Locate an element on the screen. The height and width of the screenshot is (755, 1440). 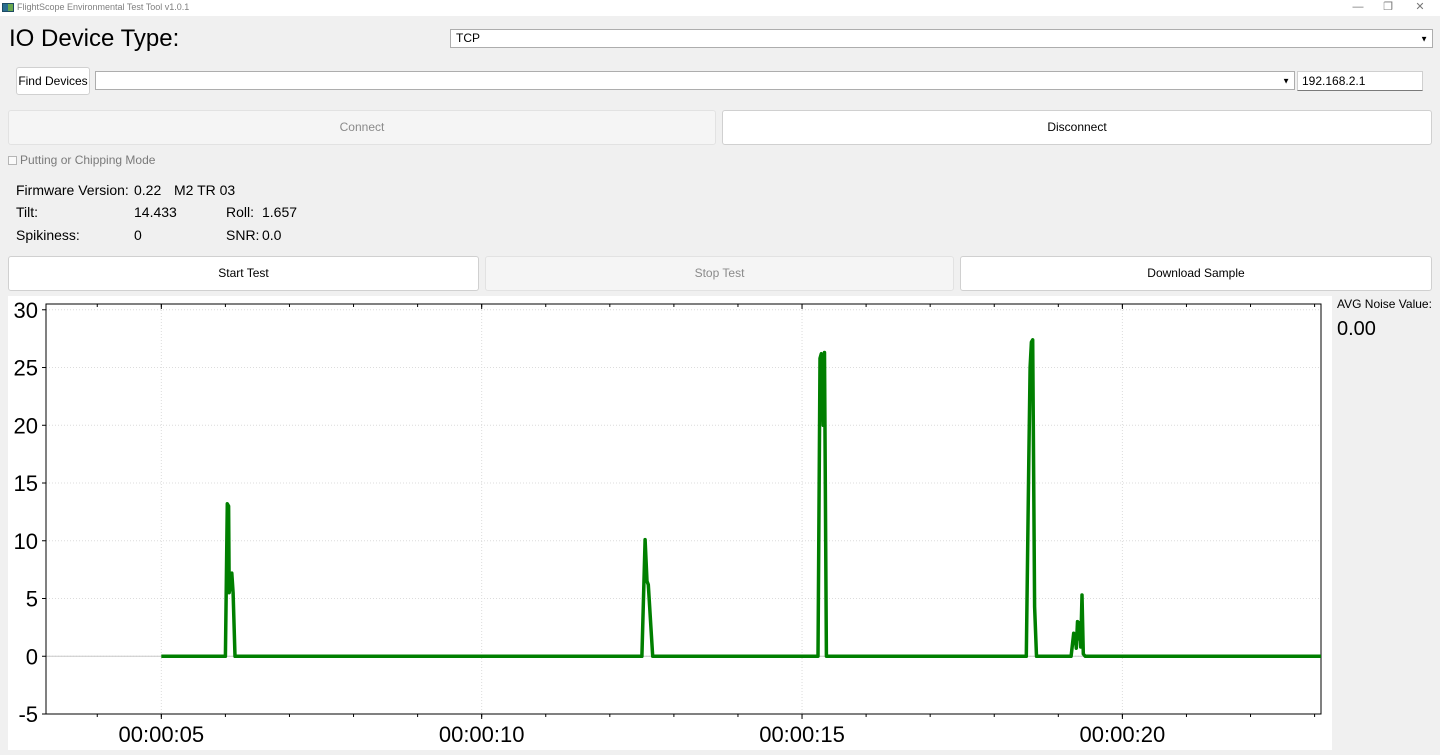
minimize-icon: — is located at coordinates (1358, 8).